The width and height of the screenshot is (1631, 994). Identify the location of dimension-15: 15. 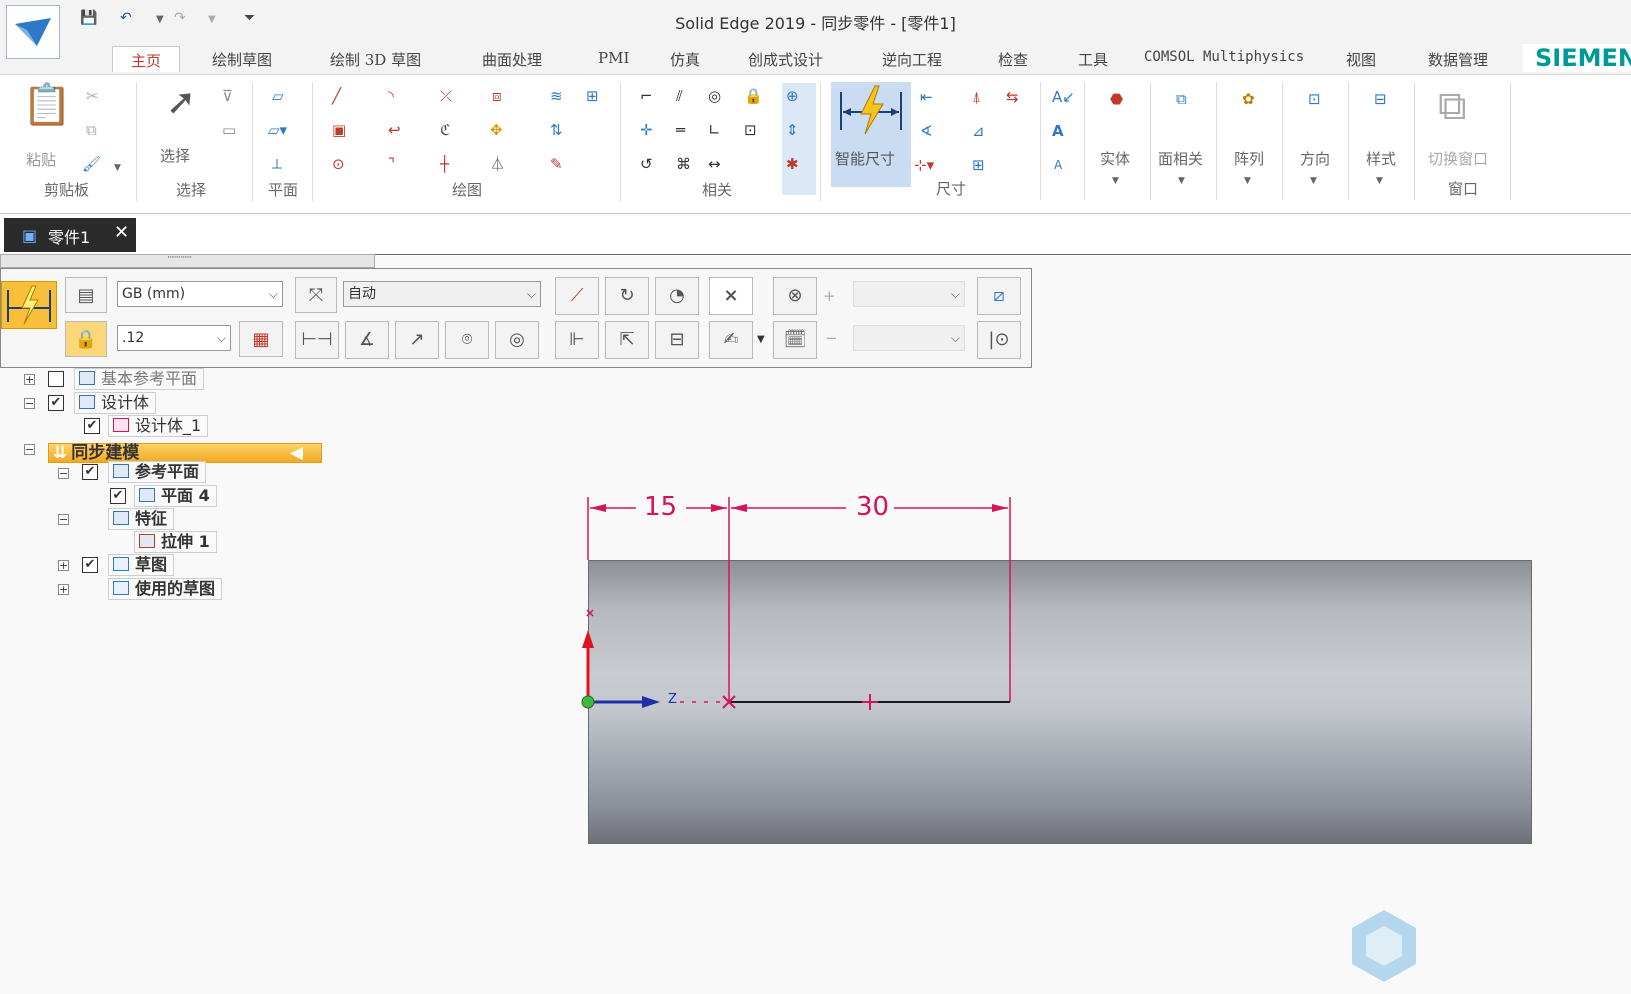
(660, 507).